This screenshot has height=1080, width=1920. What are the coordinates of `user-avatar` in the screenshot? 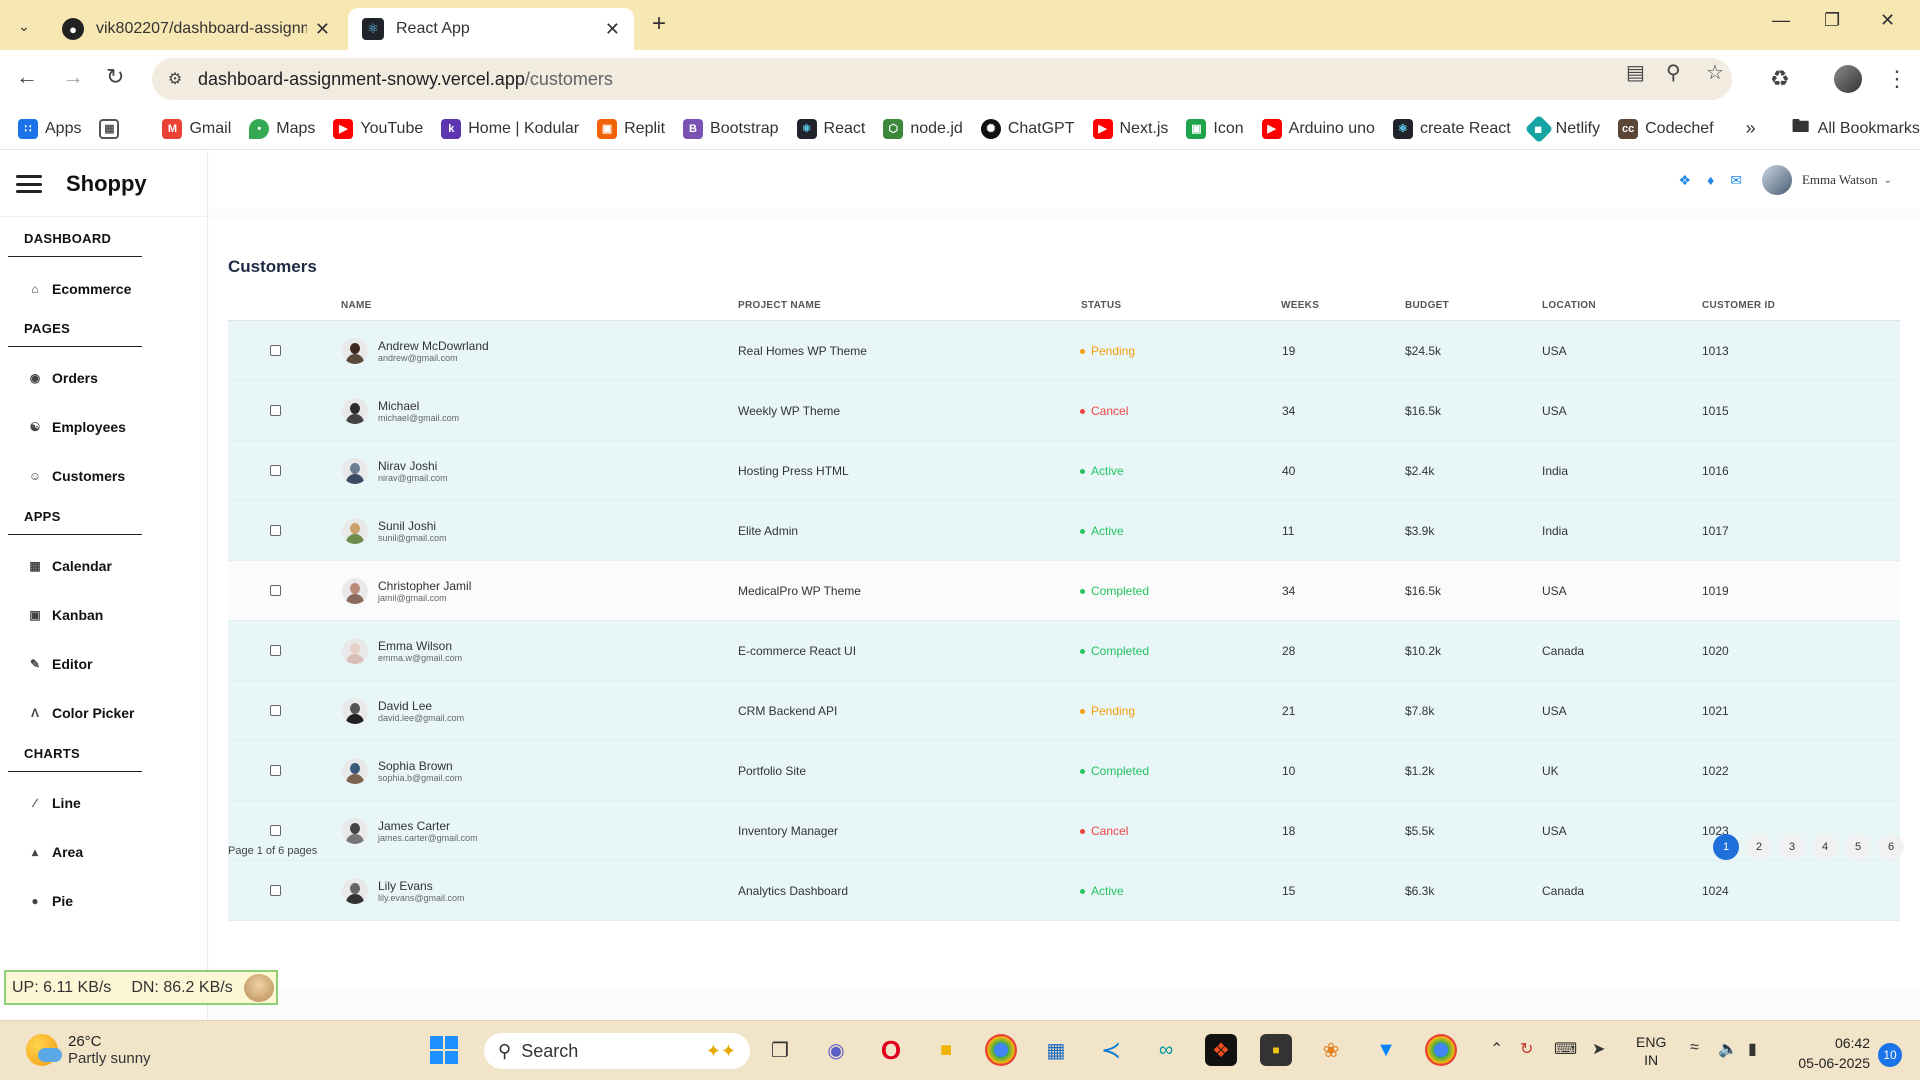 It's located at (1776, 180).